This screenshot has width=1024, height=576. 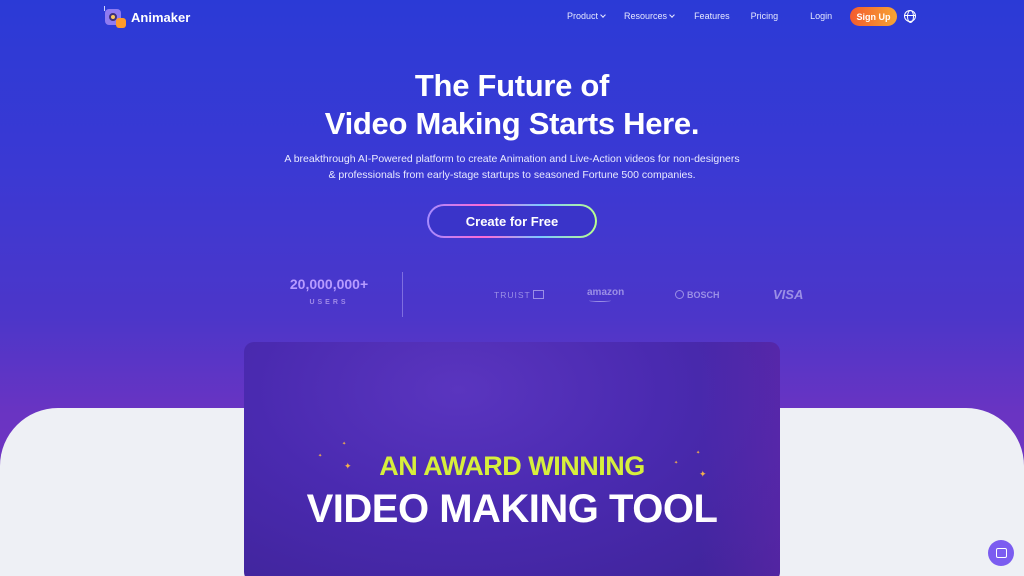 I want to click on login-link: Login, so click(x=821, y=16).